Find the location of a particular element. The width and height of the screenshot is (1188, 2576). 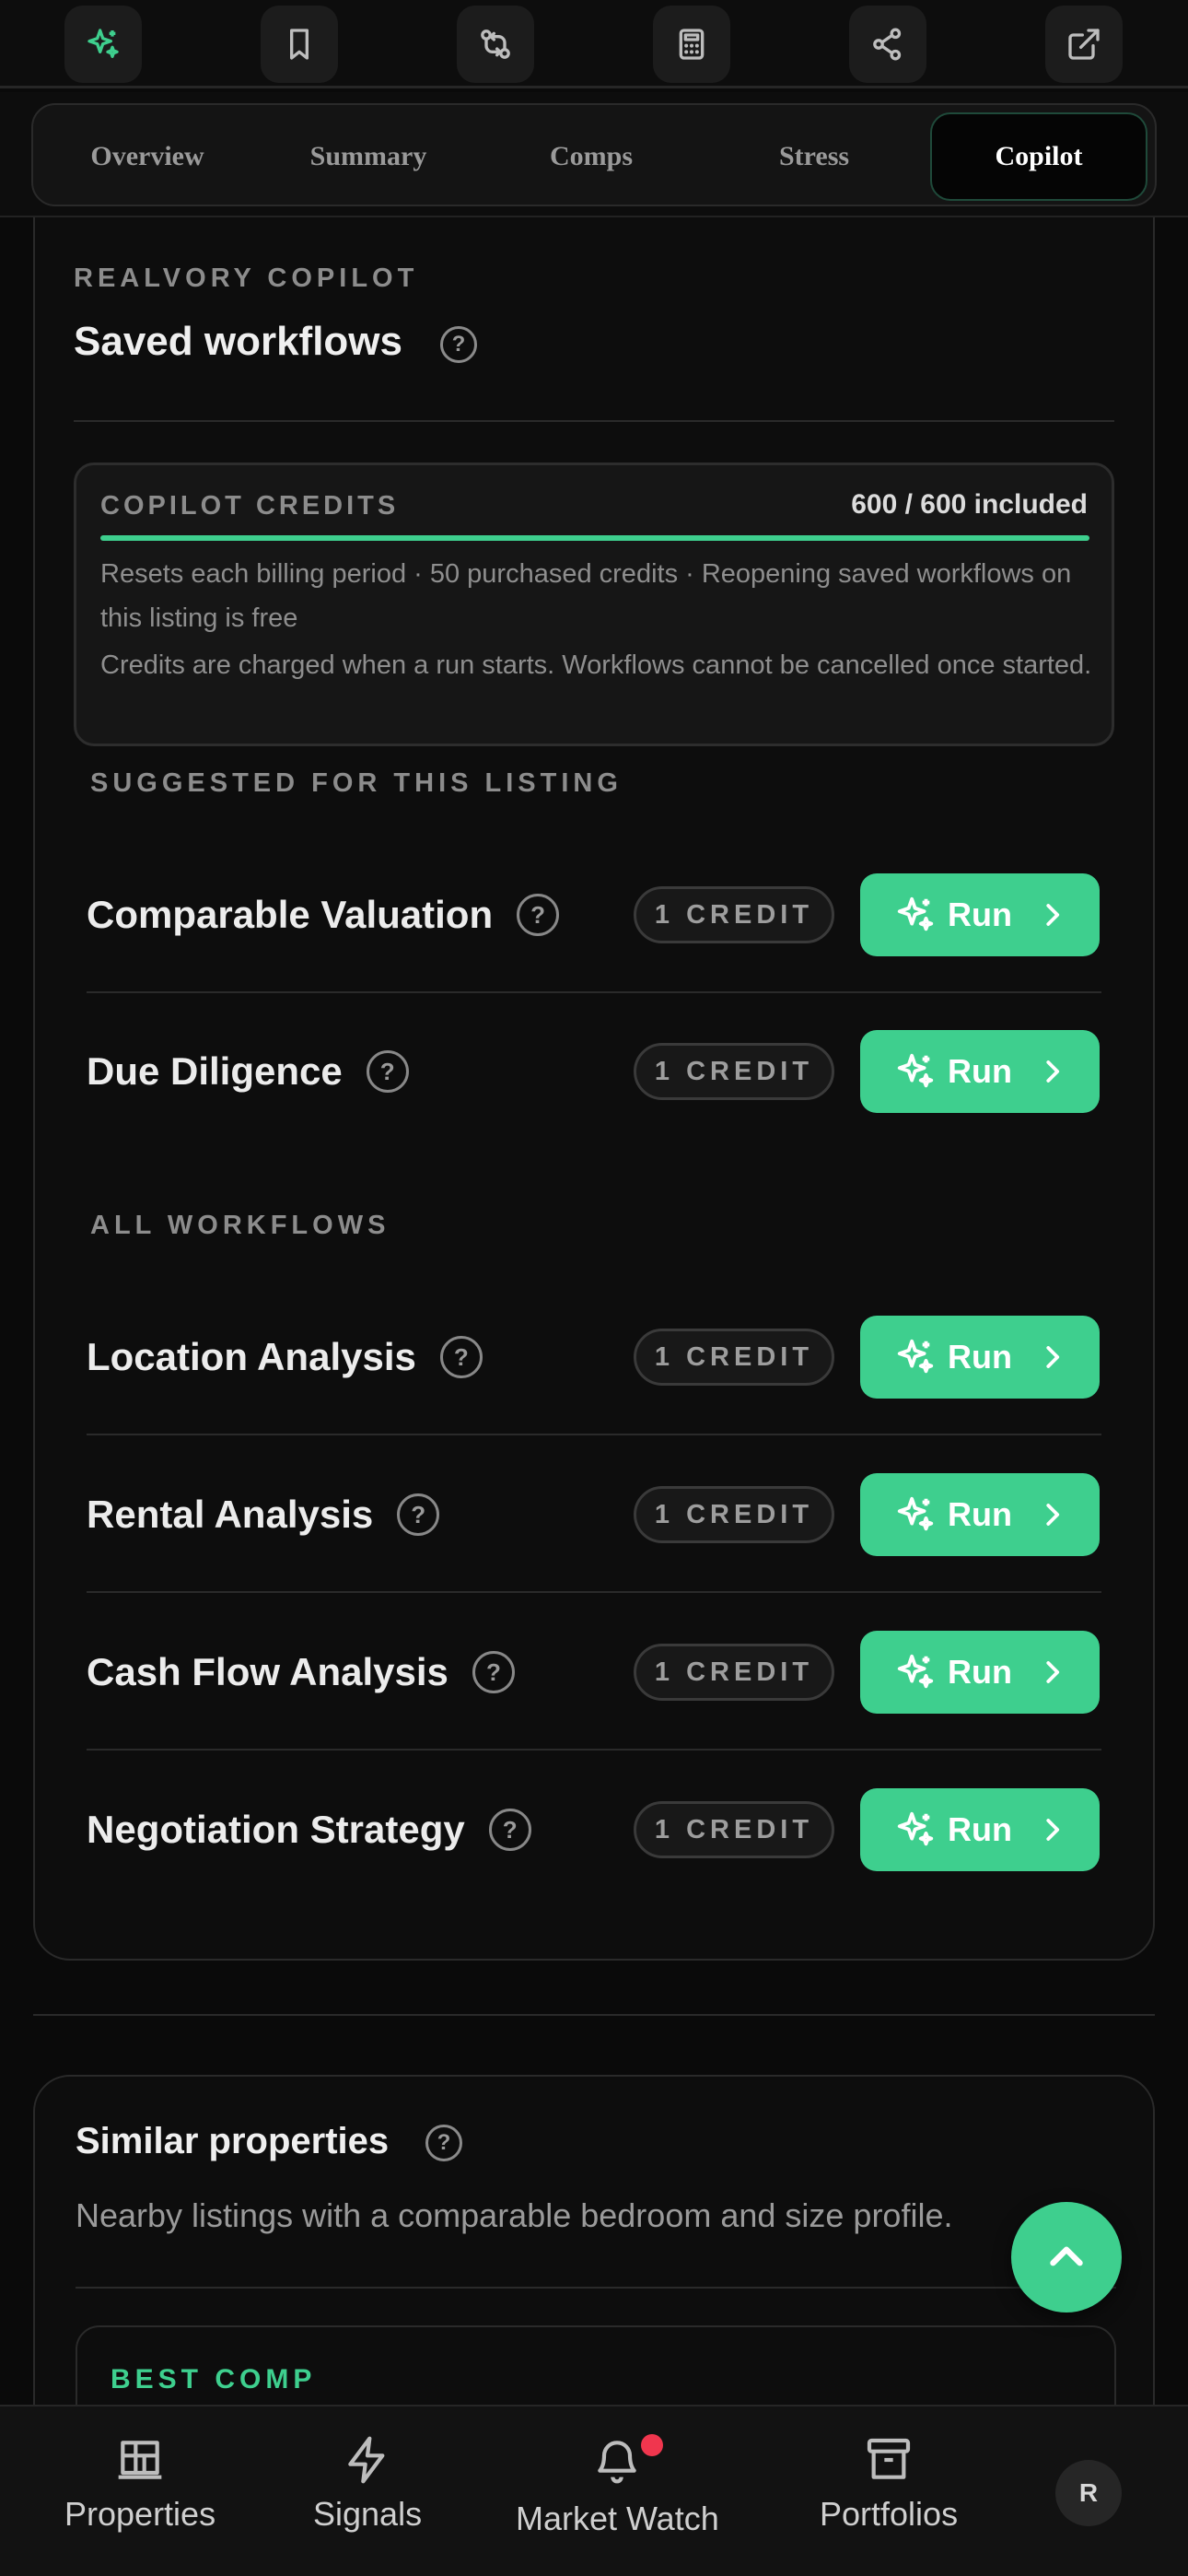

best-comp-label: BEST COMP is located at coordinates (214, 2379).